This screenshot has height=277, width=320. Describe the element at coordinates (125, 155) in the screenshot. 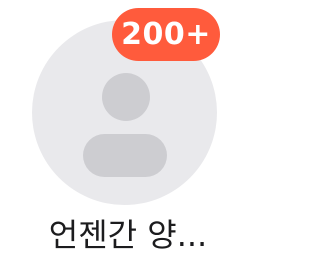

I see `avatar-body` at that location.